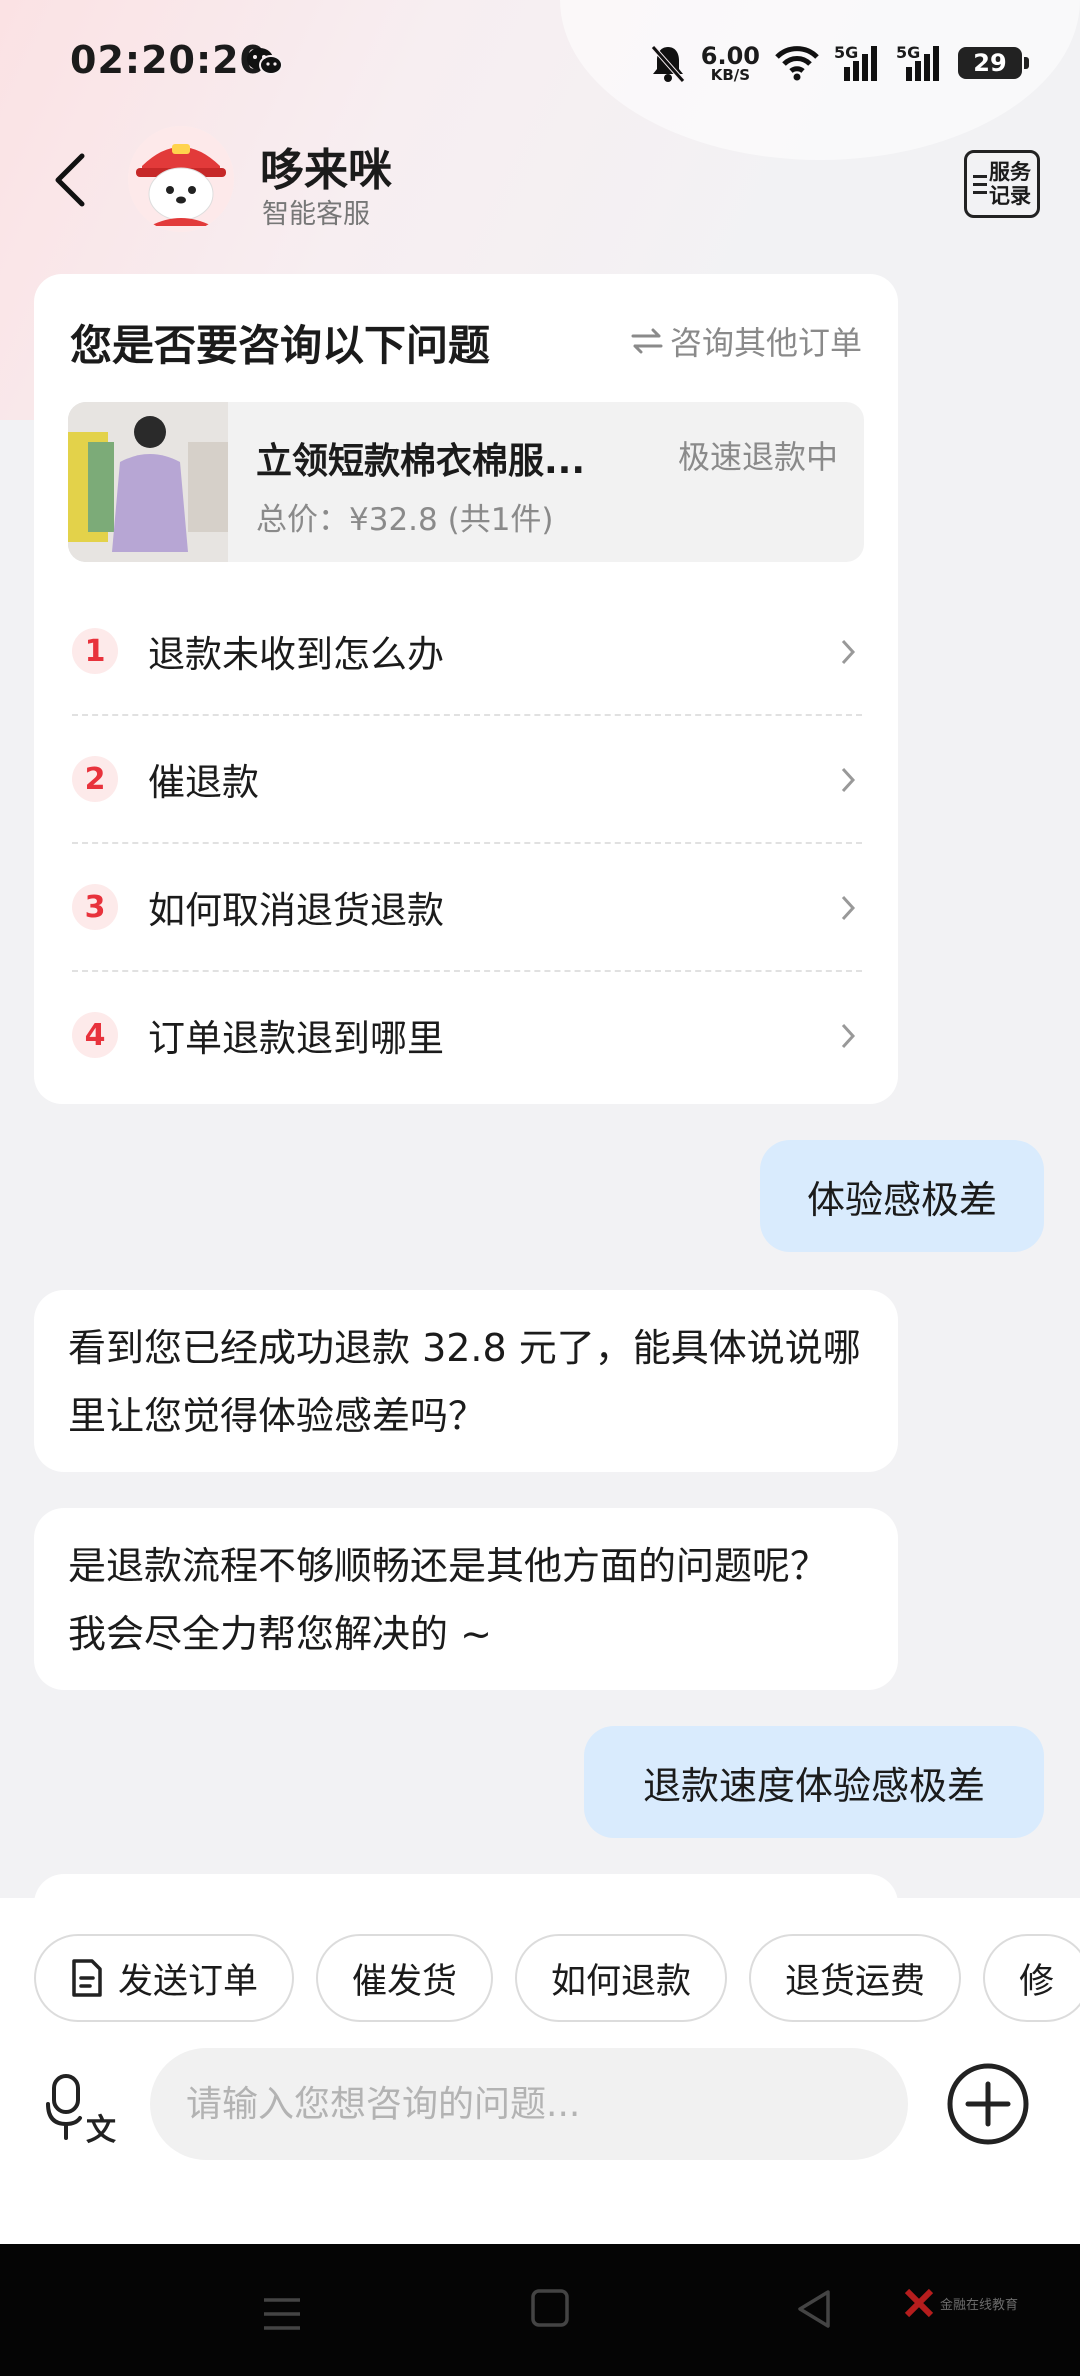  I want to click on signal-sim2: 5G, so click(920, 63).